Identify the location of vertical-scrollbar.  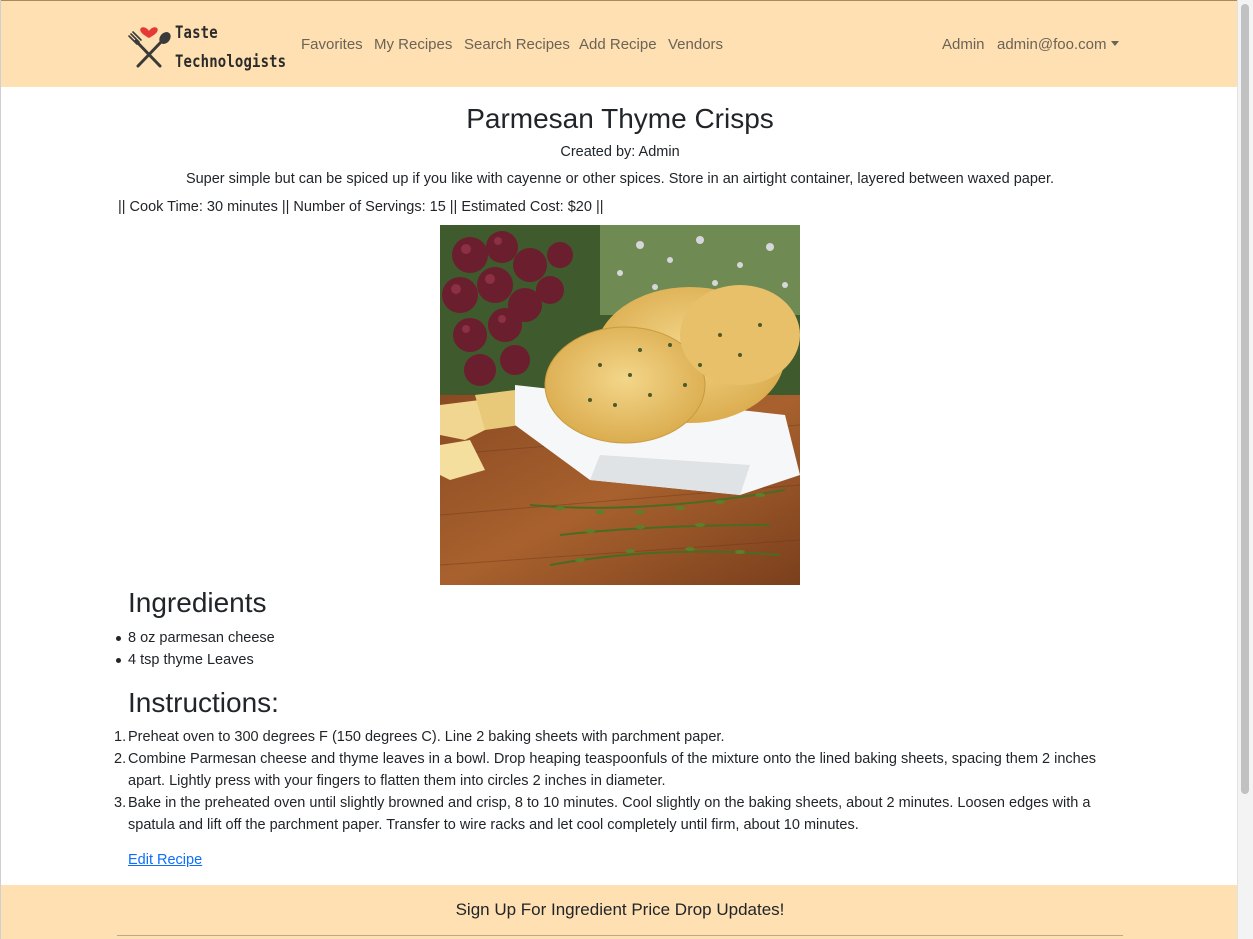
(1245, 469).